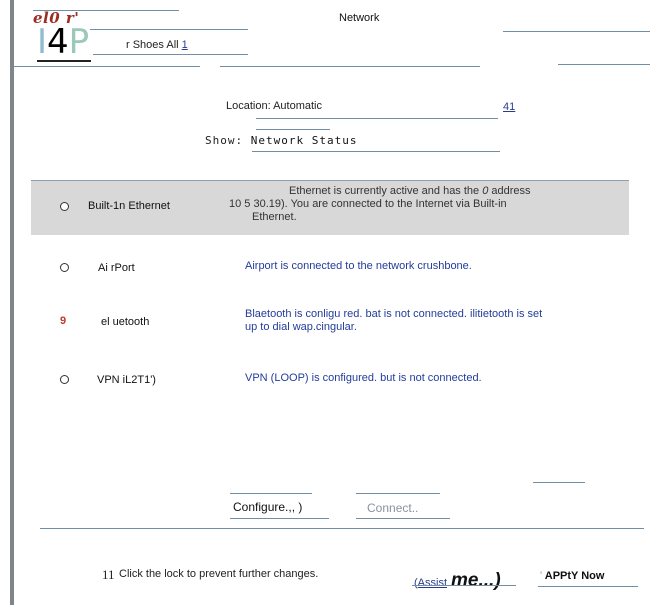  Describe the element at coordinates (509, 107) in the screenshot. I see `location-link: 41` at that location.